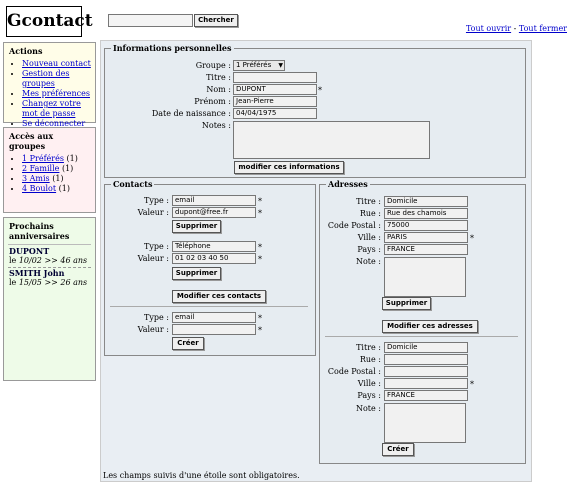 This screenshot has height=482, width=577. I want to click on address-city-field: PARIS, so click(426, 237).